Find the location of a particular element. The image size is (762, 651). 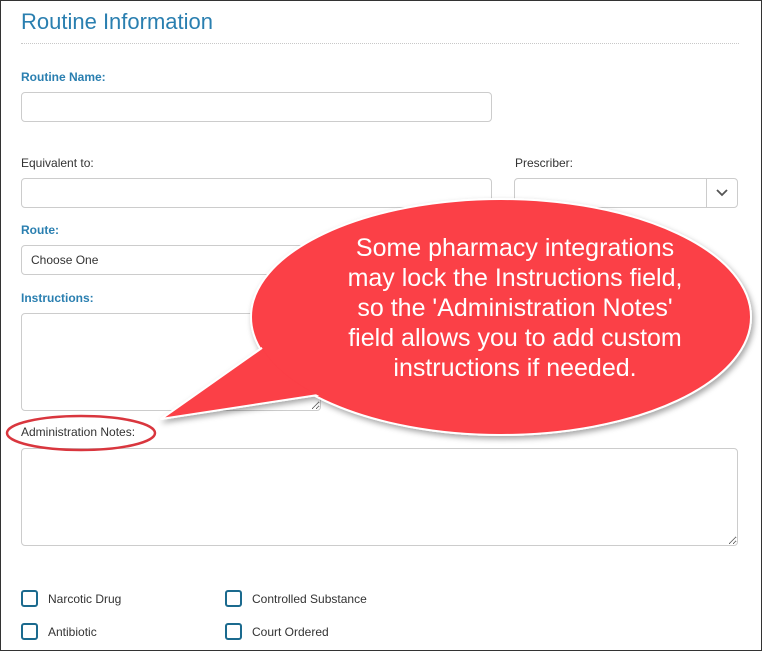

callout-line: may lock the Instructions field, is located at coordinates (515, 278).